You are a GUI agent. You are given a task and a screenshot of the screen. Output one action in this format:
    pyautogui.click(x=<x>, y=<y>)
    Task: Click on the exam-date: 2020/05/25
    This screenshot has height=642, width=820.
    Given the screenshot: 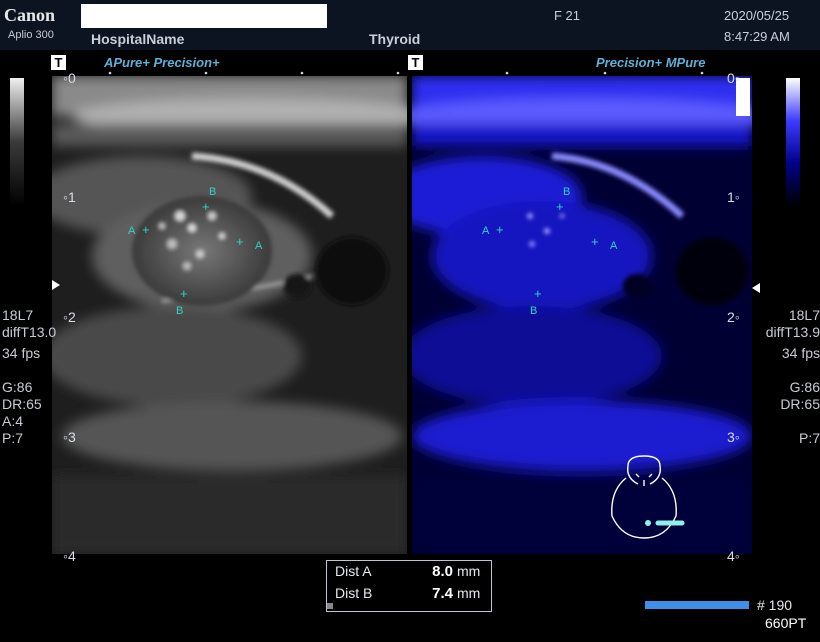 What is the action you would take?
    pyautogui.click(x=757, y=15)
    